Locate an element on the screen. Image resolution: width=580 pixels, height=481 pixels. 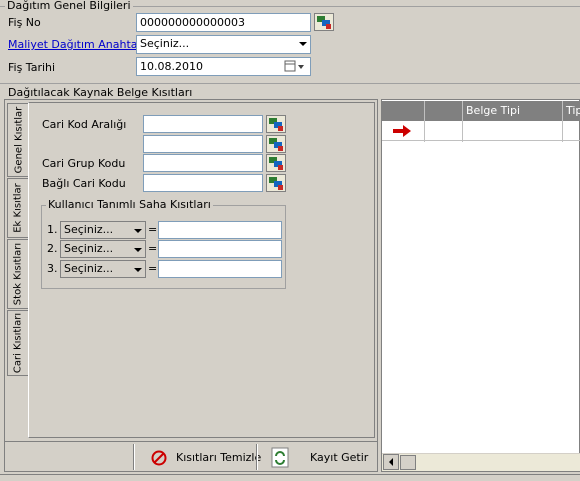
grid-header-belge-tipi: Belge Tipi is located at coordinates (513, 111).